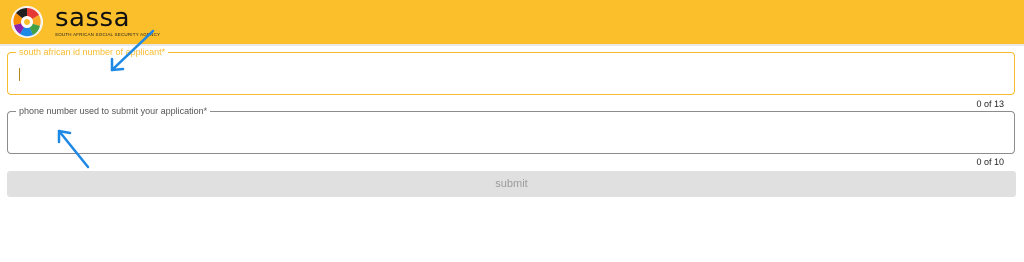 Image resolution: width=1024 pixels, height=262 pixels. Describe the element at coordinates (508, 74) in the screenshot. I see `id-number-input` at that location.